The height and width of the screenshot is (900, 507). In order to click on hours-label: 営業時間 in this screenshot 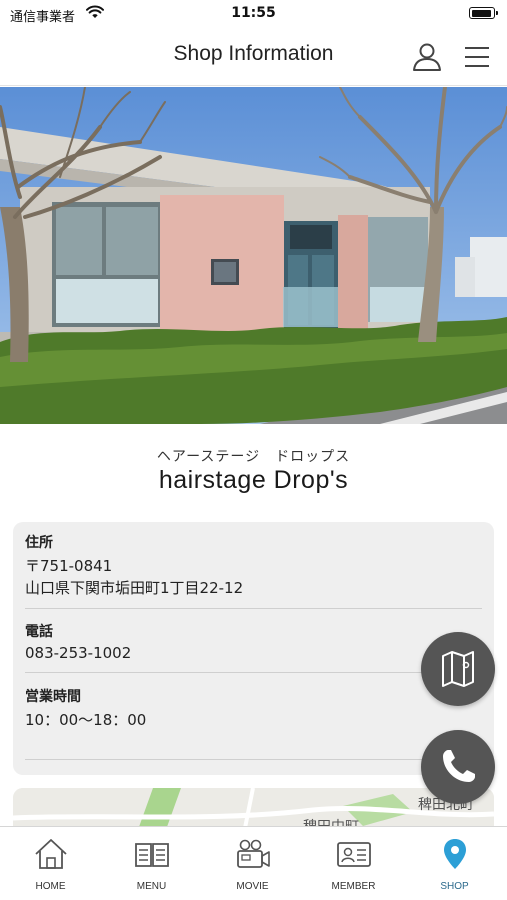, I will do `click(53, 697)`.